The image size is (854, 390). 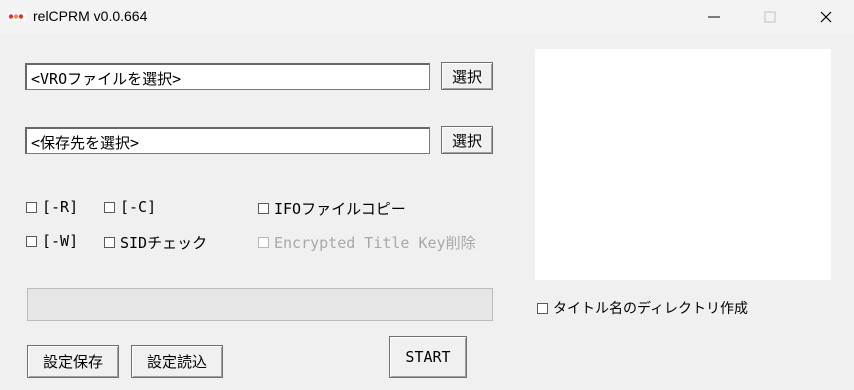 I want to click on encrypted-title-key-label: Encrypted Title Key削除, so click(x=375, y=243).